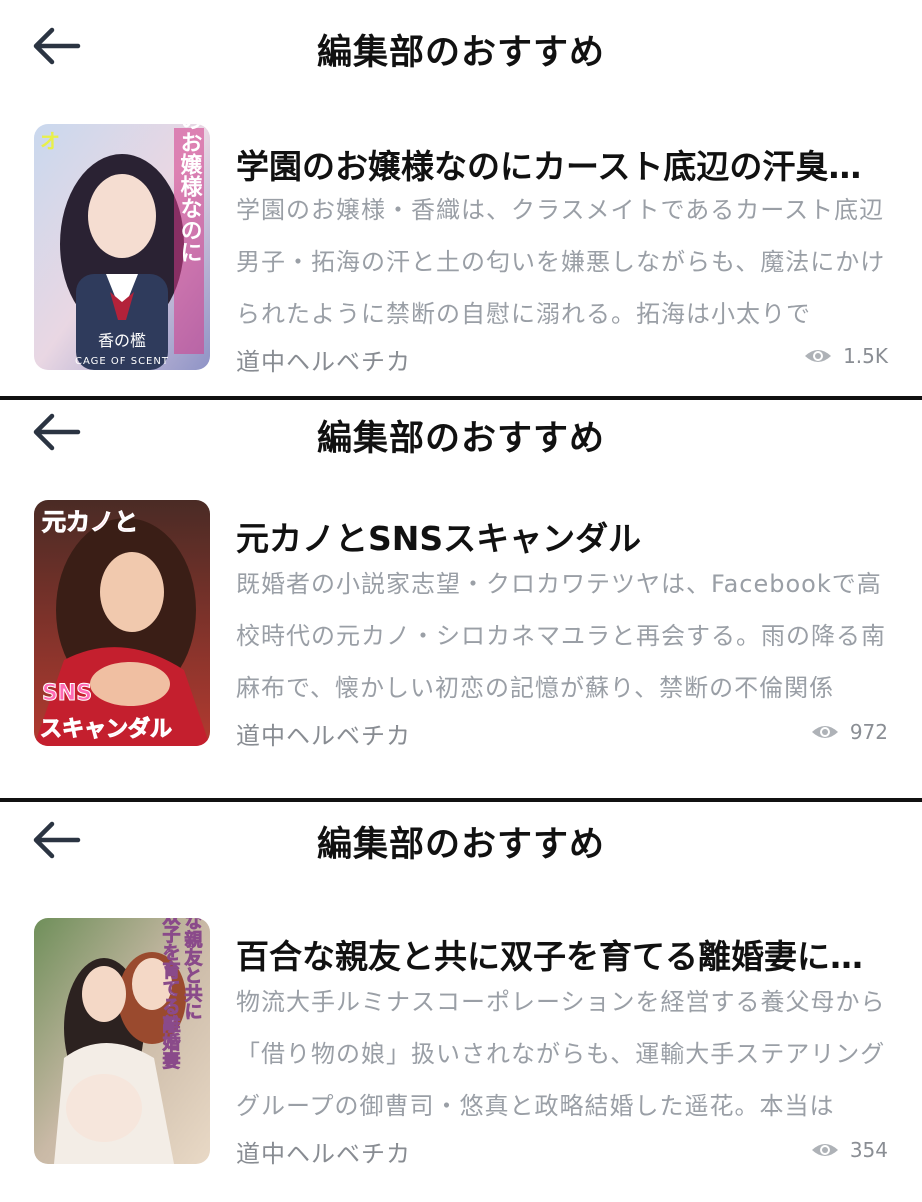 Image resolution: width=922 pixels, height=1202 pixels. What do you see at coordinates (868, 732) in the screenshot?
I see `view-count-value: 972` at bounding box center [868, 732].